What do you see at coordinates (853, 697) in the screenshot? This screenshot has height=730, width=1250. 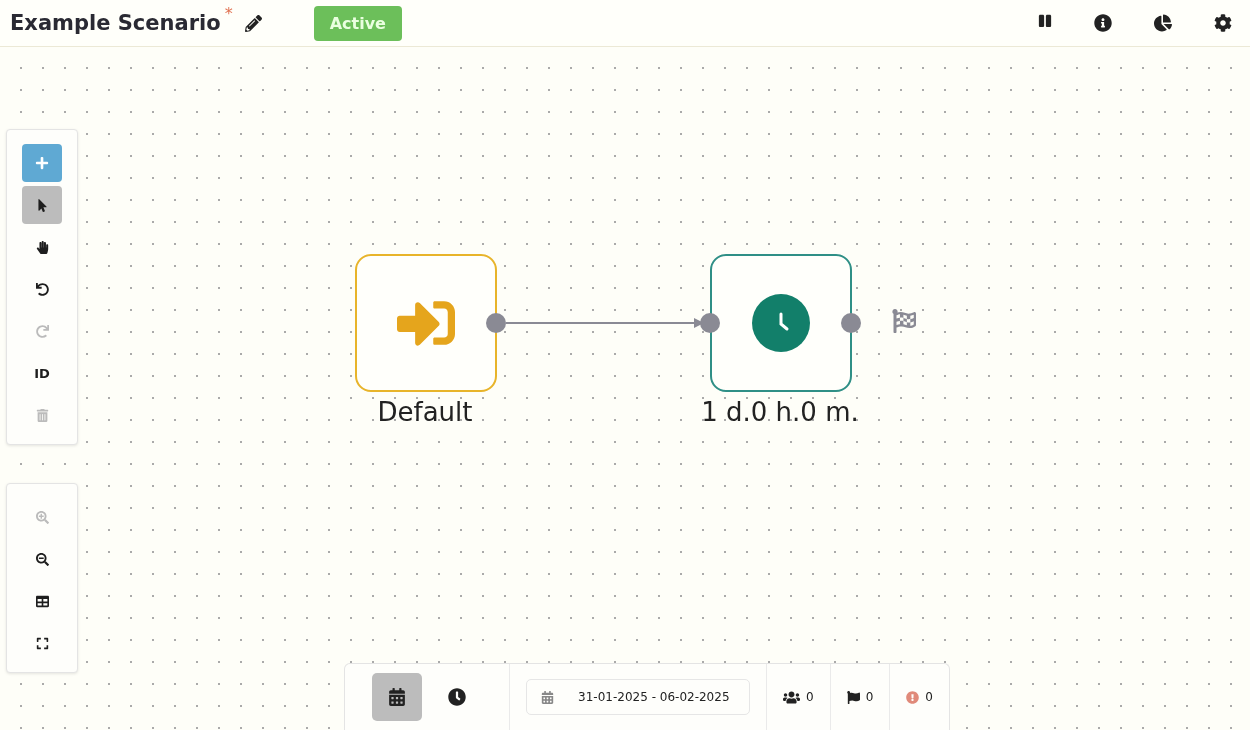 I see `flag-icon` at bounding box center [853, 697].